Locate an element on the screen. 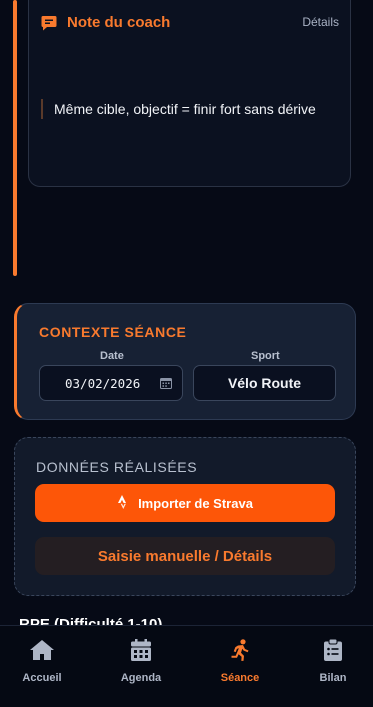 The height and width of the screenshot is (707, 373). strava-icon is located at coordinates (123, 503).